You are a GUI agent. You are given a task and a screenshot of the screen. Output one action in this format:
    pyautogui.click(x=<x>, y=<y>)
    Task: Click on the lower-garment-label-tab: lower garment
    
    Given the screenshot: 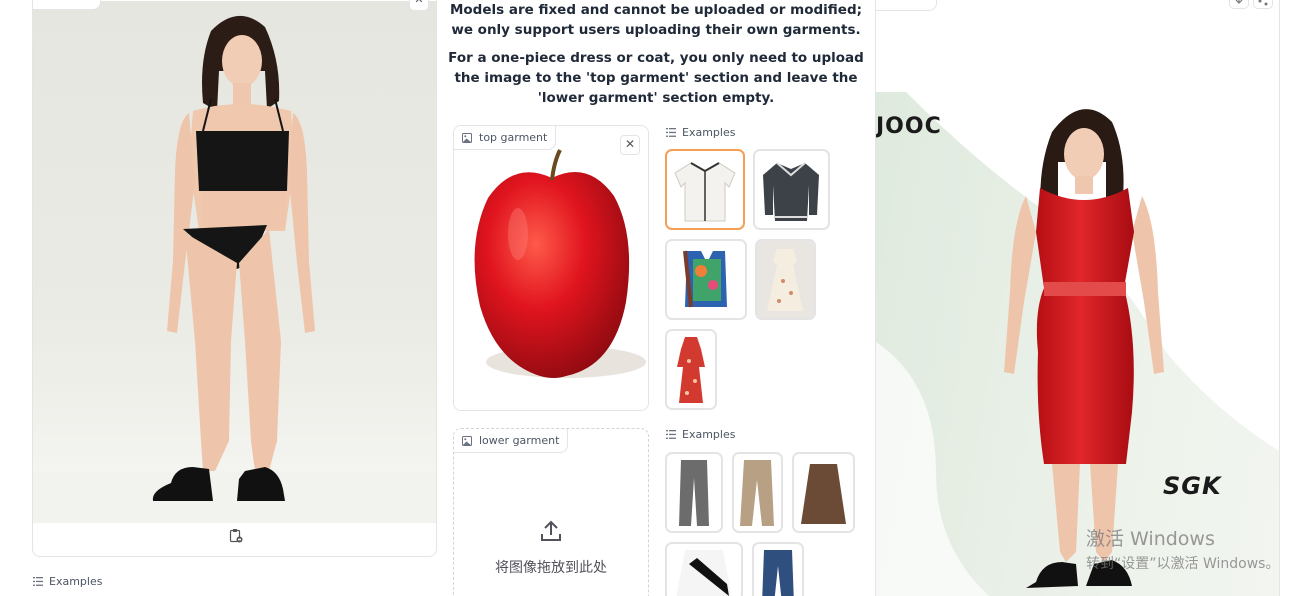 What is the action you would take?
    pyautogui.click(x=511, y=441)
    